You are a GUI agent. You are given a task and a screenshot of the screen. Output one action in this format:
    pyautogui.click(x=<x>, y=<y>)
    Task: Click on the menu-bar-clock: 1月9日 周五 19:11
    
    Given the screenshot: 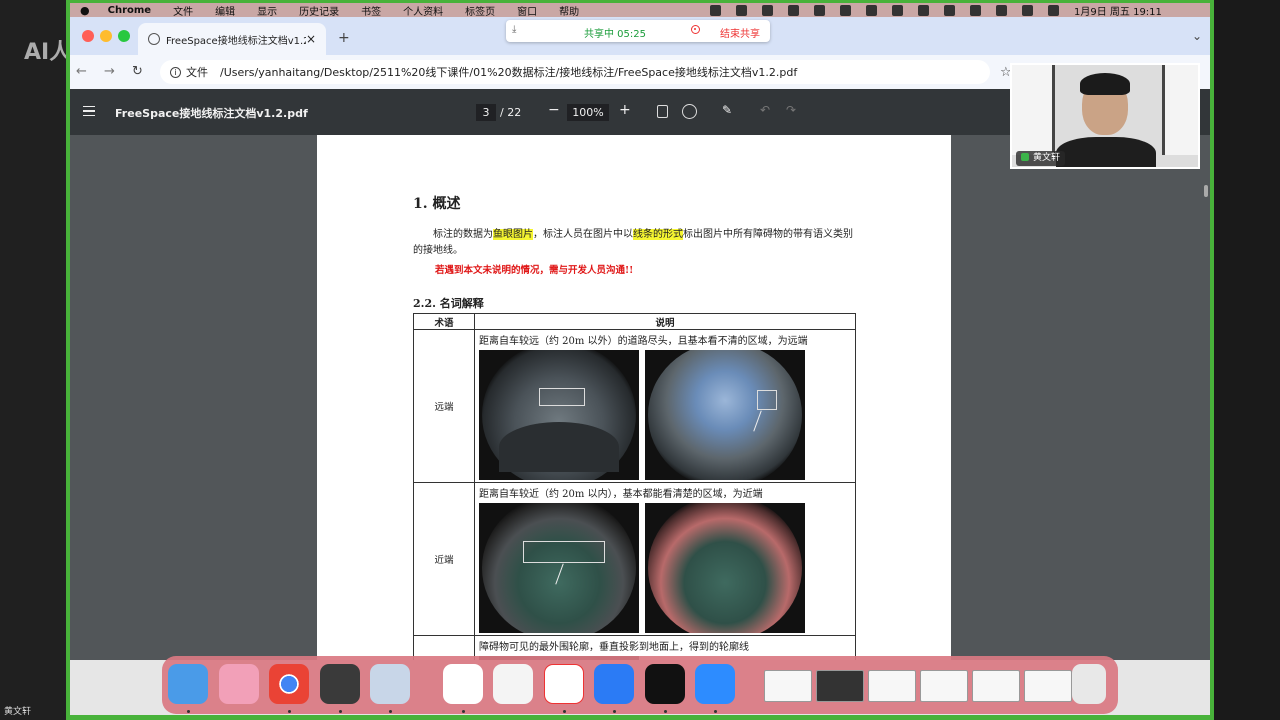 What is the action you would take?
    pyautogui.click(x=1118, y=10)
    